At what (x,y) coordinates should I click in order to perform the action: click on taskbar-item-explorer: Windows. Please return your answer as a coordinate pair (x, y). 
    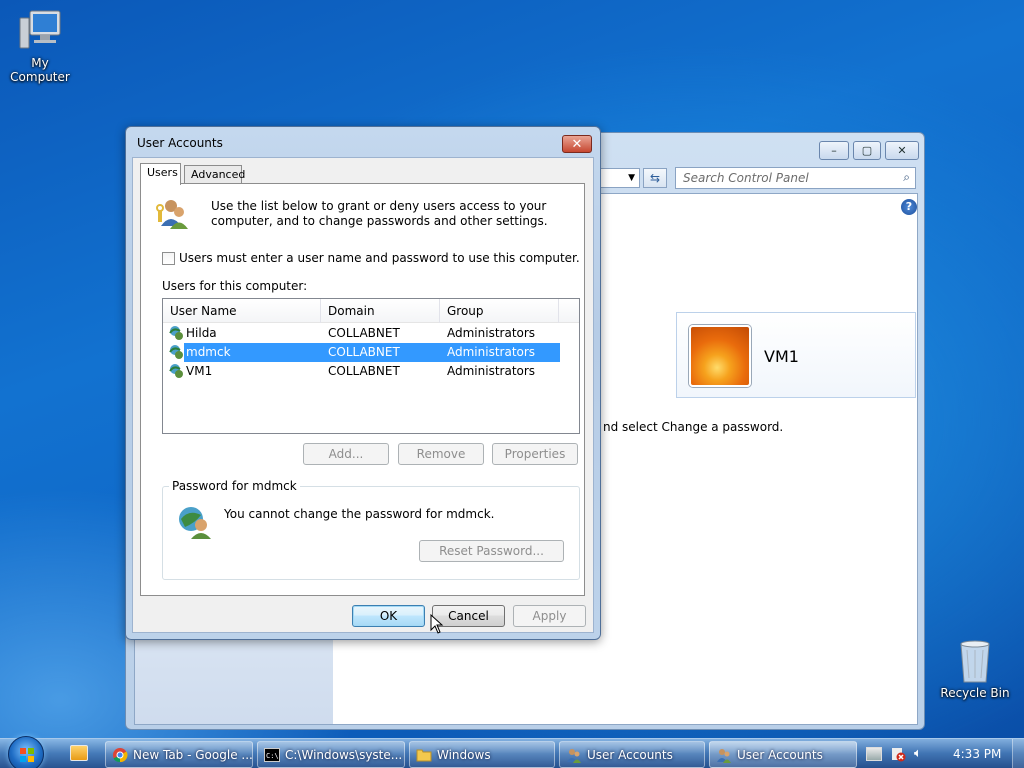
    Looking at the image, I should click on (482, 754).